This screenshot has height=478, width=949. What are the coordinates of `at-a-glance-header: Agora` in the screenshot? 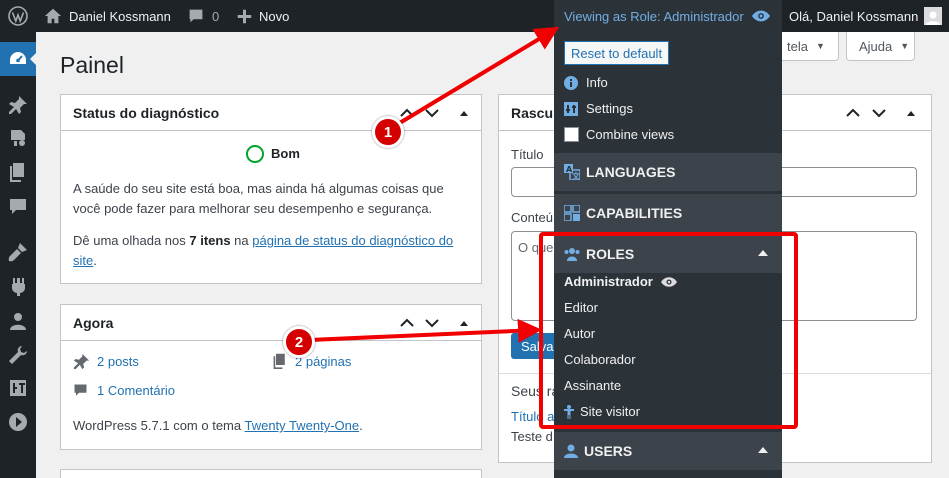 It's located at (271, 323).